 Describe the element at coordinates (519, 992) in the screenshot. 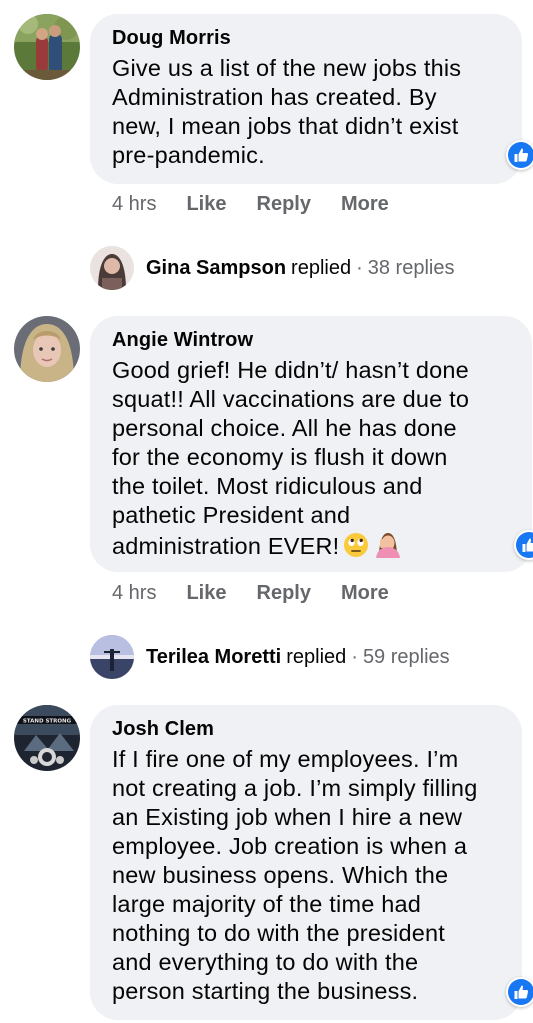

I see `like-reaction-icon` at that location.